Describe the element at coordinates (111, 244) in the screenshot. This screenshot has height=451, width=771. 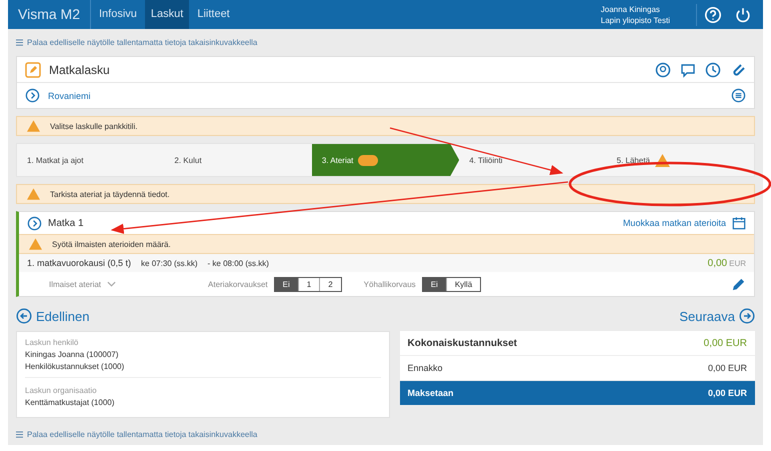
I see `warning-text: Syötä ilmaisten aterioiden määrä.` at that location.